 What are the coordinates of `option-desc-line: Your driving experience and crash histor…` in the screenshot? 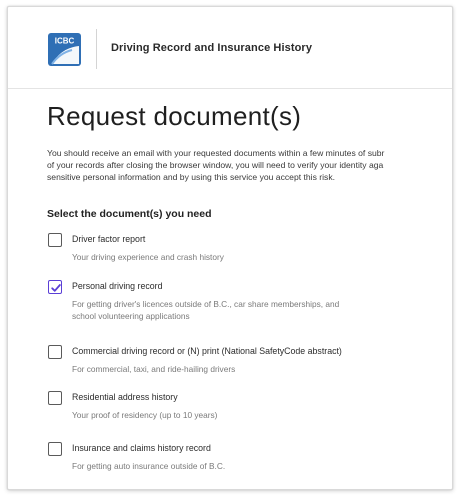 It's located at (148, 257).